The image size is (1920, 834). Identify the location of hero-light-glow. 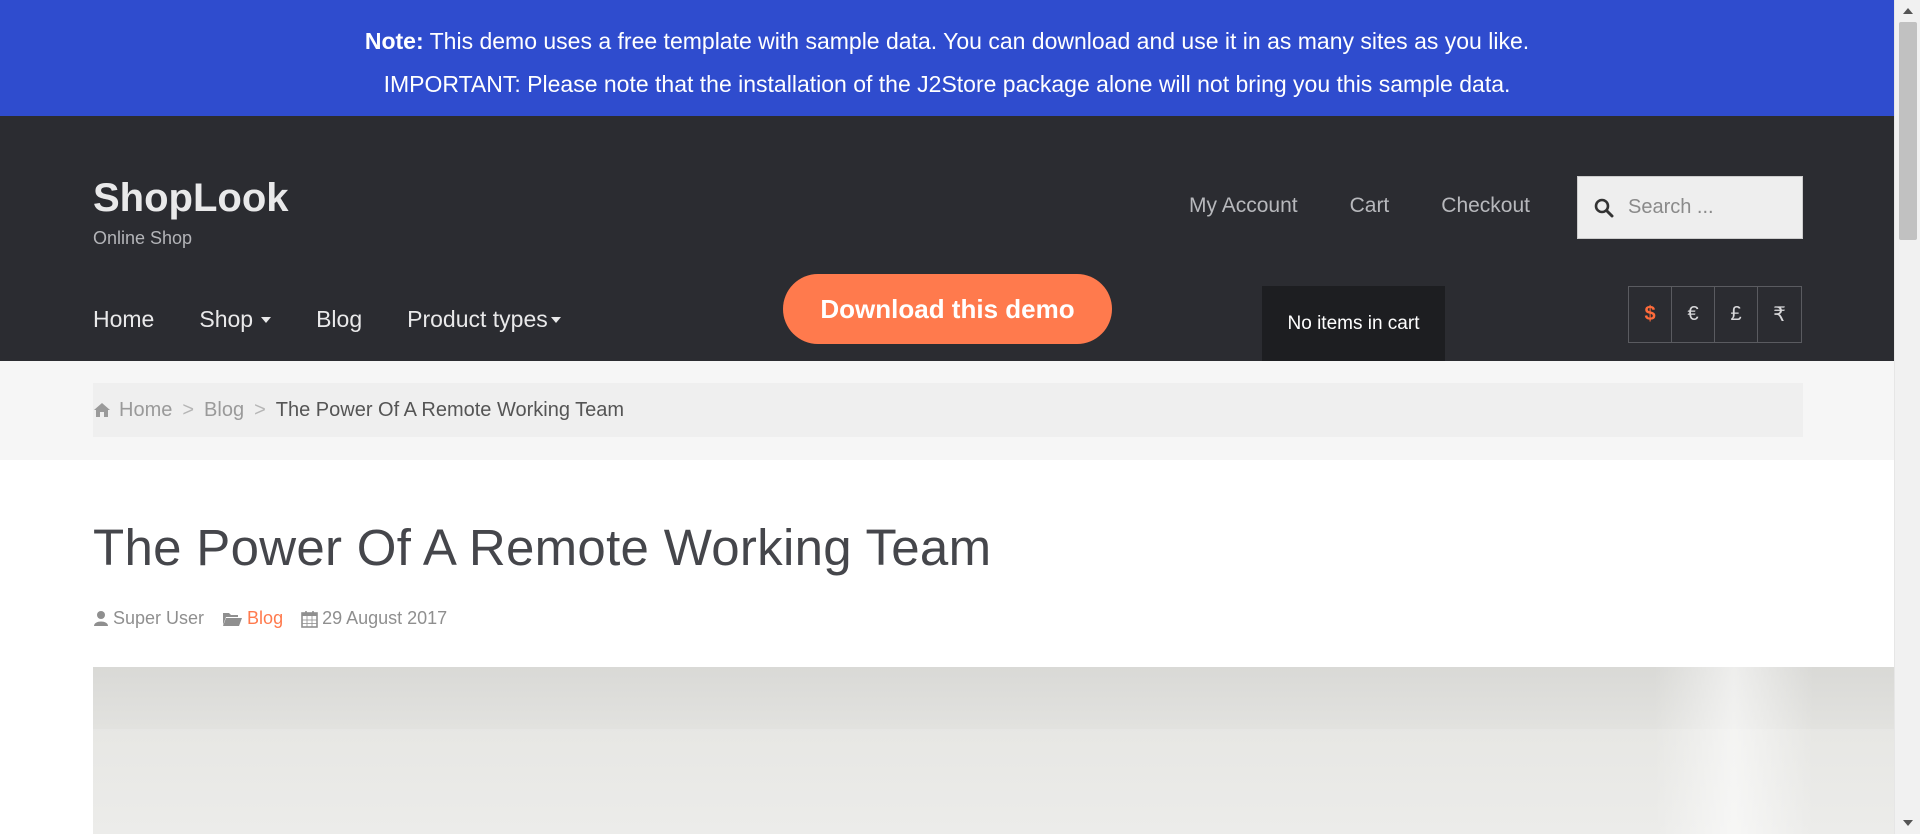
(1734, 750).